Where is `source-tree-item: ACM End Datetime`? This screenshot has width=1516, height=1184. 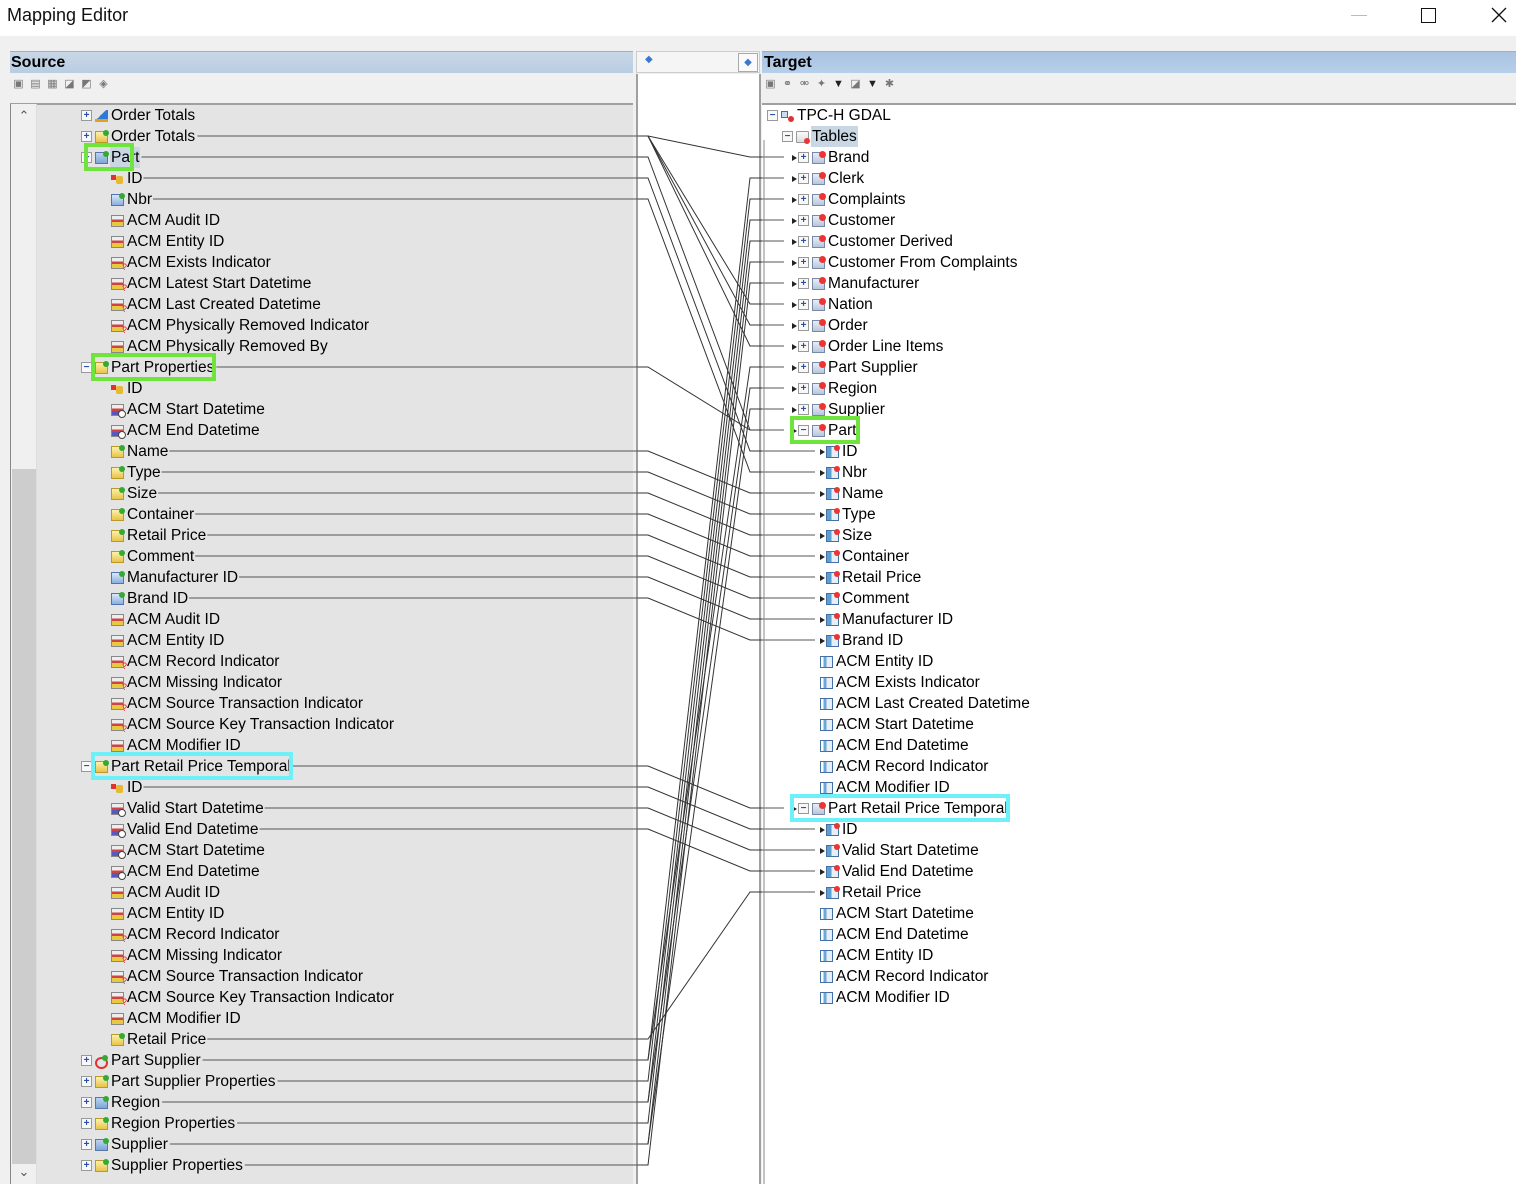 source-tree-item: ACM End Datetime is located at coordinates (186, 430).